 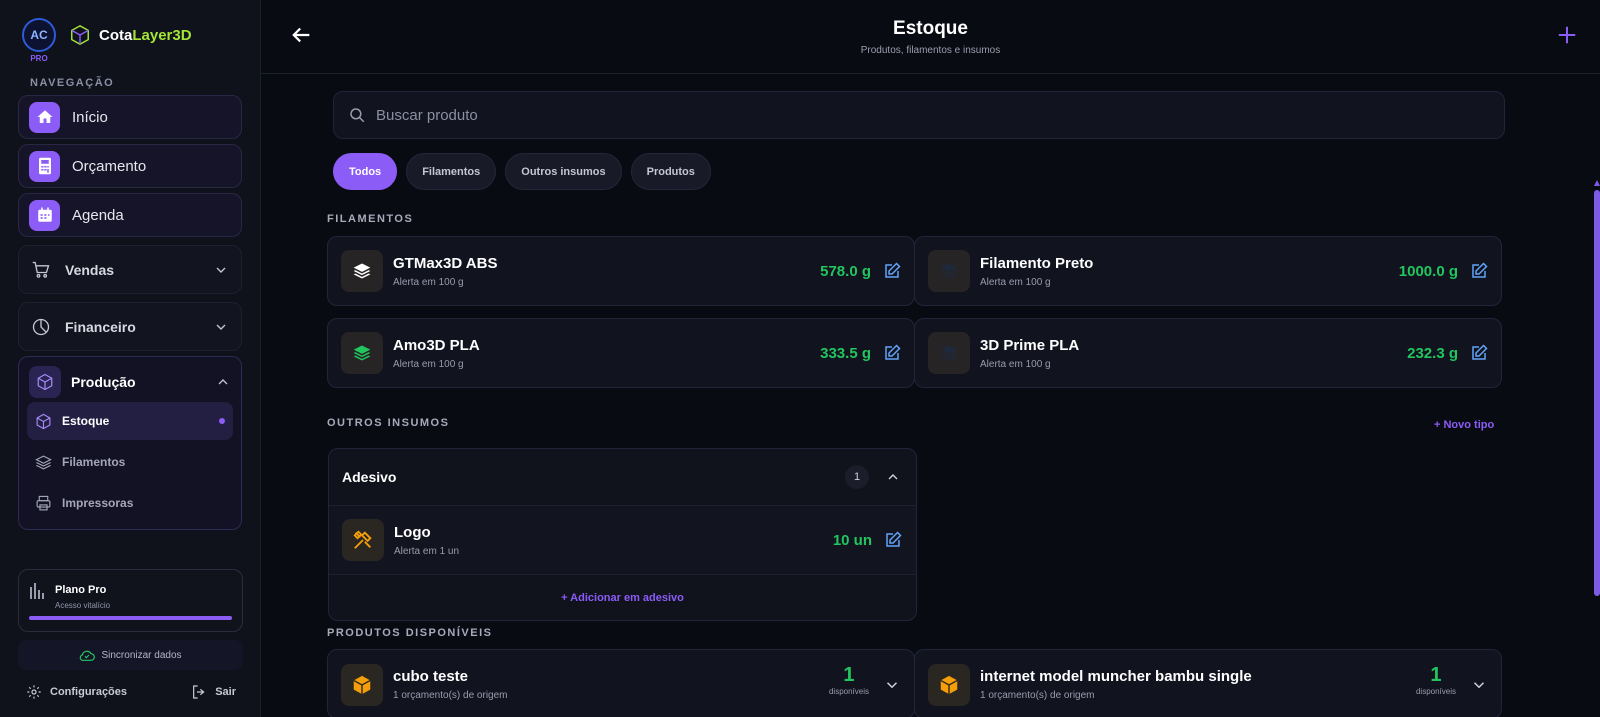 What do you see at coordinates (1597, 393) in the screenshot?
I see `scrollbar-thumb` at bounding box center [1597, 393].